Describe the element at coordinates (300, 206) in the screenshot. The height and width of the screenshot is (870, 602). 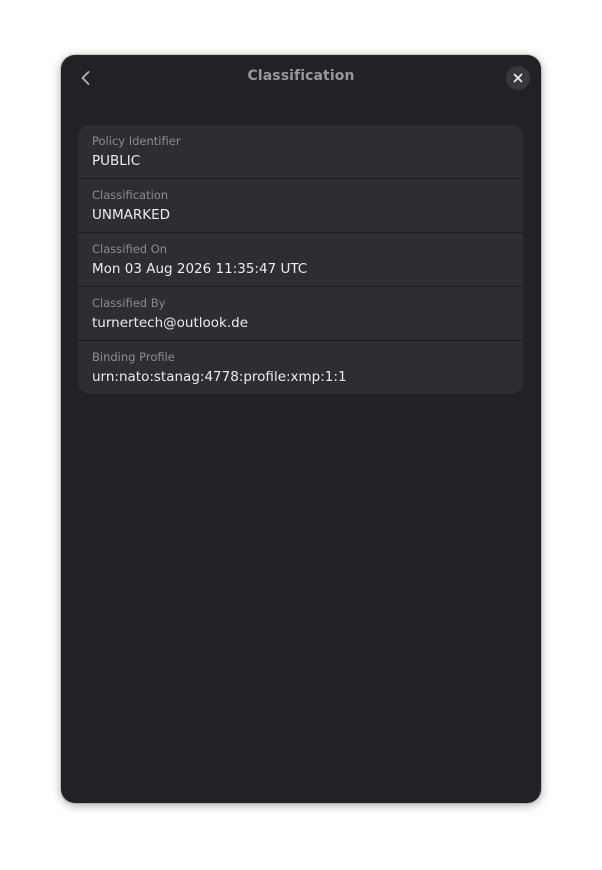
I see `row-classification: Classification UNMARKED` at that location.